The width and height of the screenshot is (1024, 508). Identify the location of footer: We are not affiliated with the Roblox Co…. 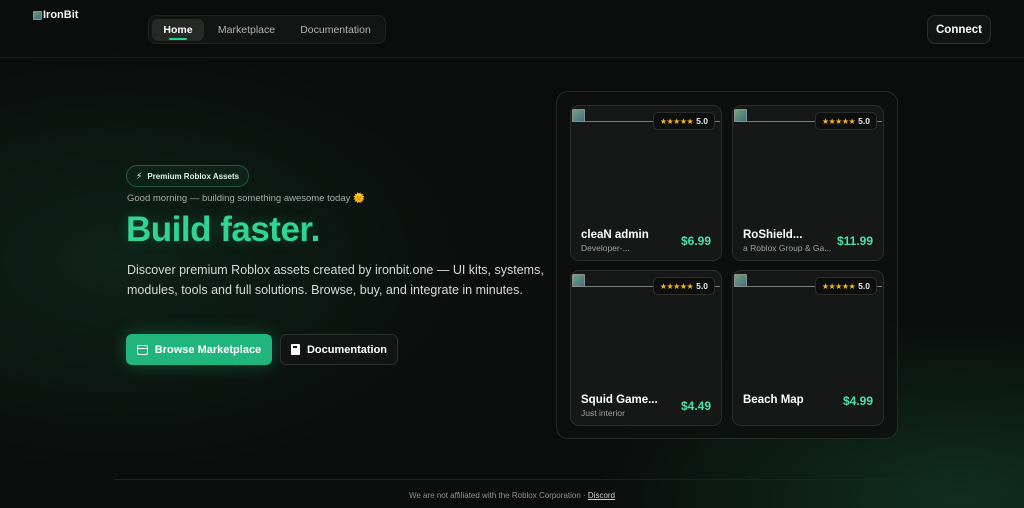
(512, 495).